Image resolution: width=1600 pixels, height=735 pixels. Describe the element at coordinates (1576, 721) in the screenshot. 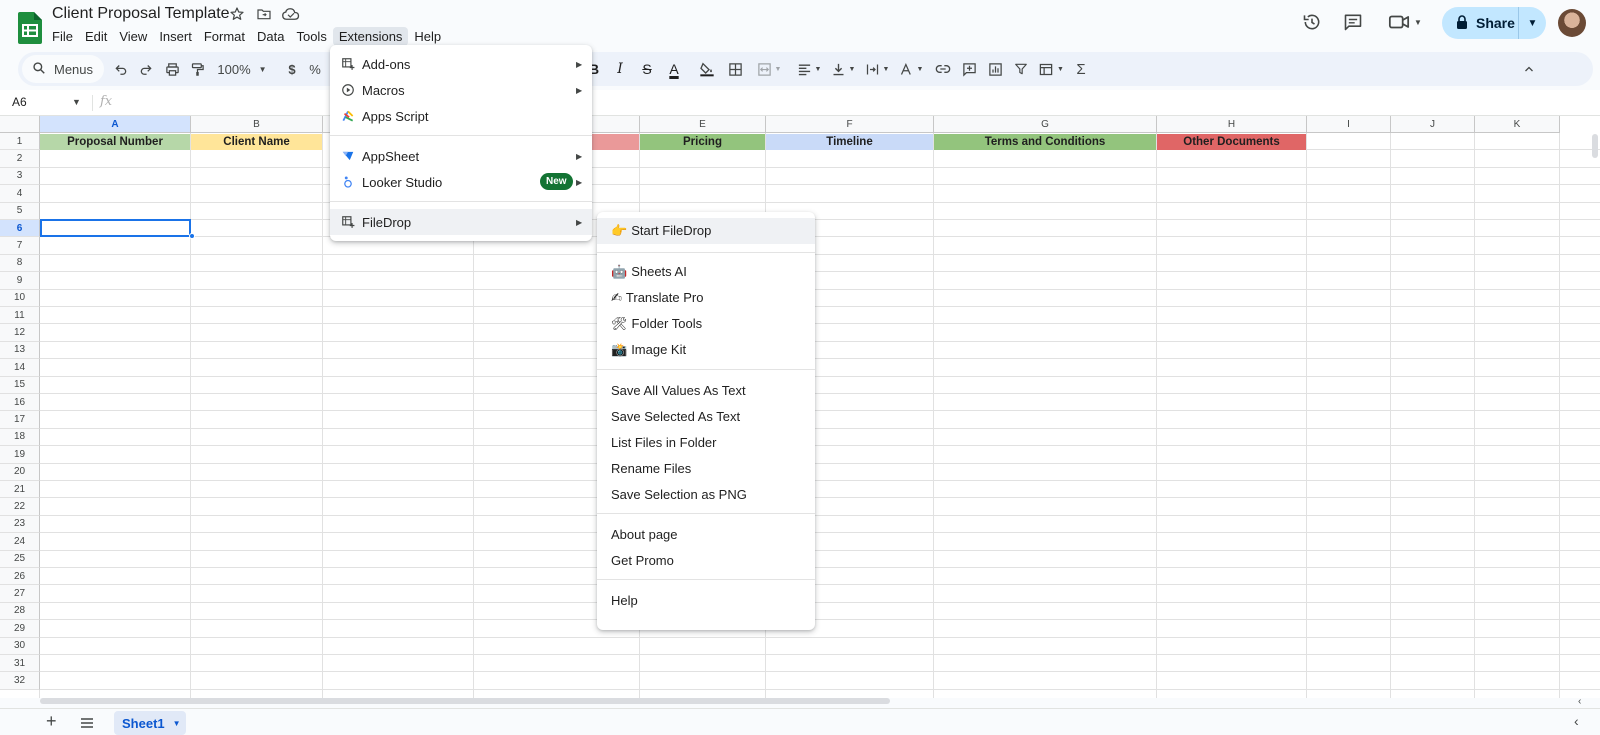

I see `explore-collapse-chevron-icon: ‹` at that location.